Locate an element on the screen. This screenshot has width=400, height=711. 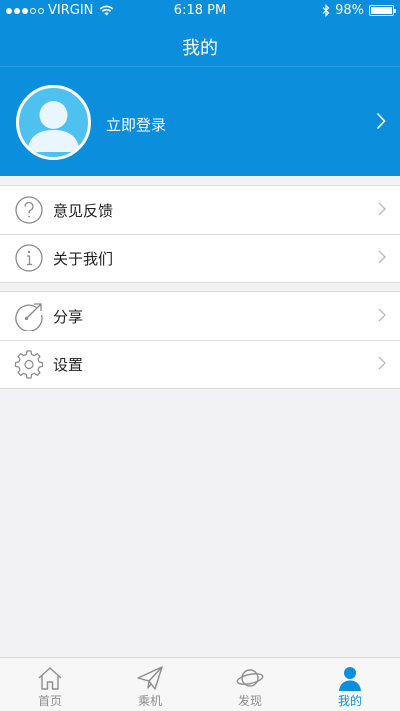
menu-item-settings: 设置 is located at coordinates (200, 364).